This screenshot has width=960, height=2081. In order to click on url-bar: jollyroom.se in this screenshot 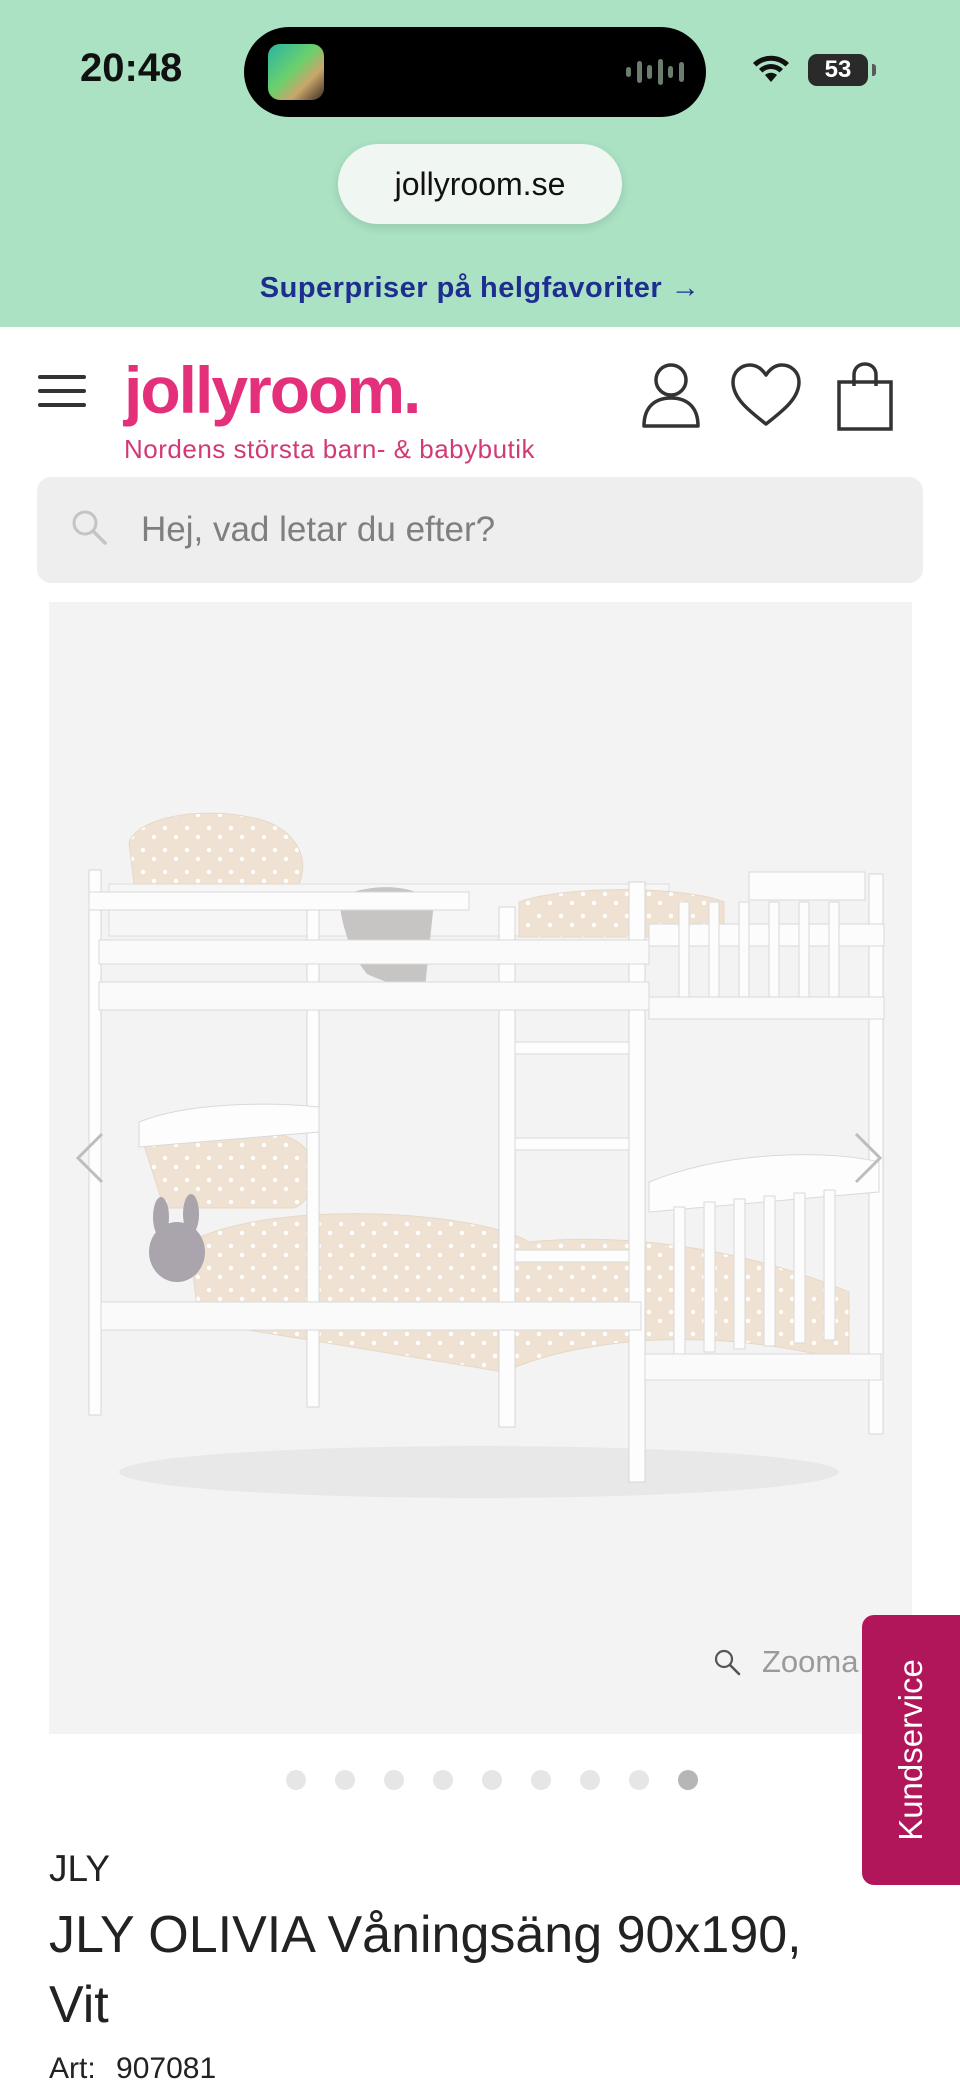, I will do `click(480, 184)`.